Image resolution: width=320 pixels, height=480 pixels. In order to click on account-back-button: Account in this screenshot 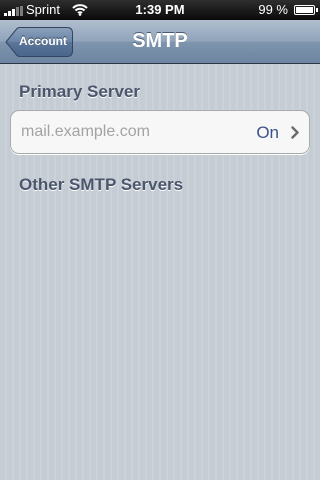, I will do `click(39, 42)`.